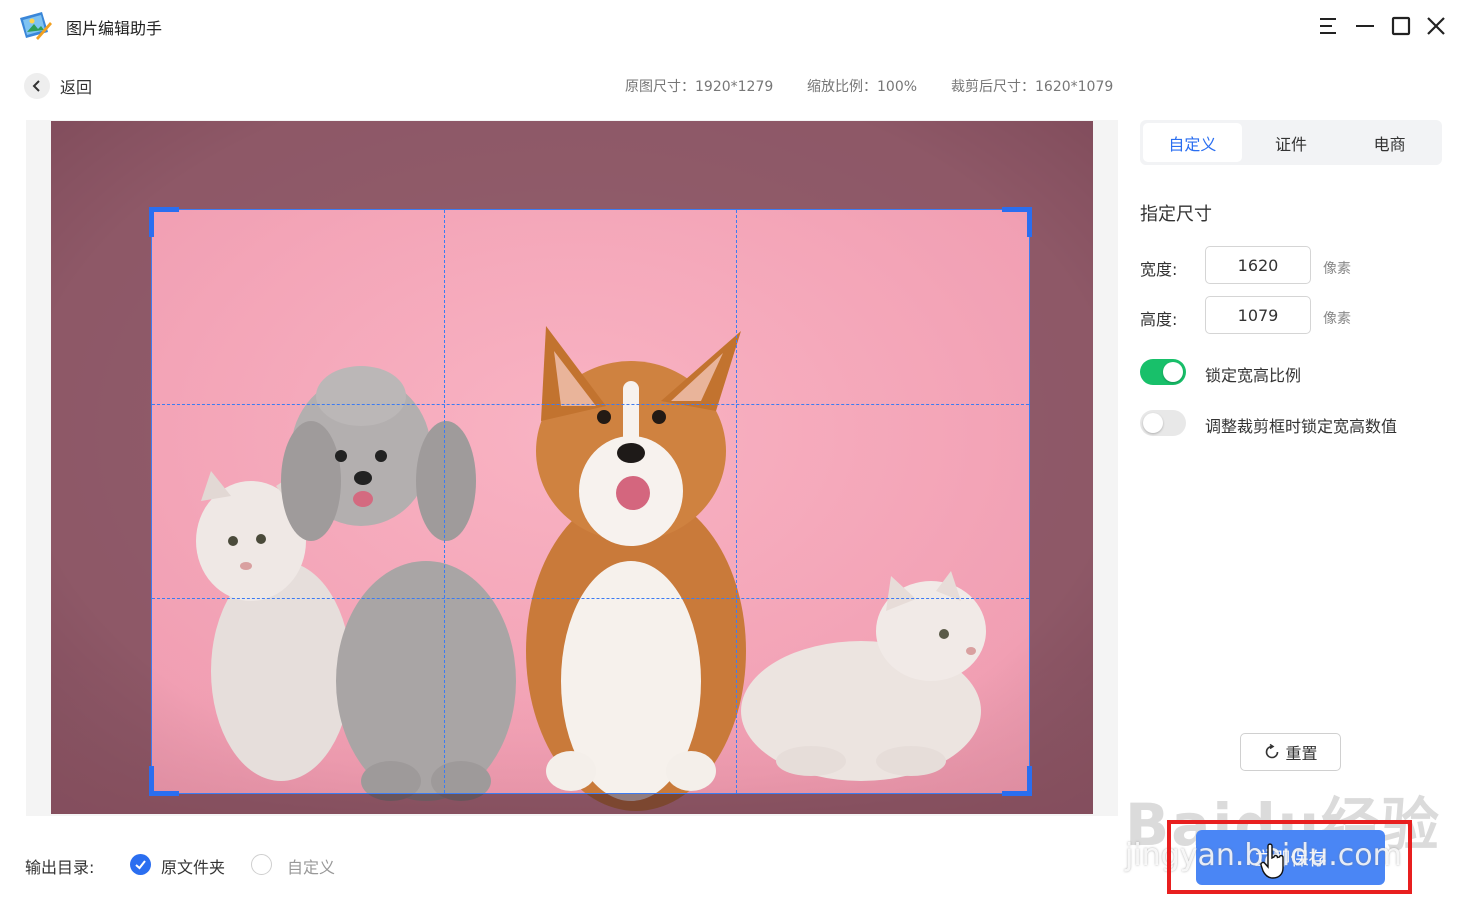  Describe the element at coordinates (1017, 781) in the screenshot. I see `crop-handle-bottom-right` at that location.